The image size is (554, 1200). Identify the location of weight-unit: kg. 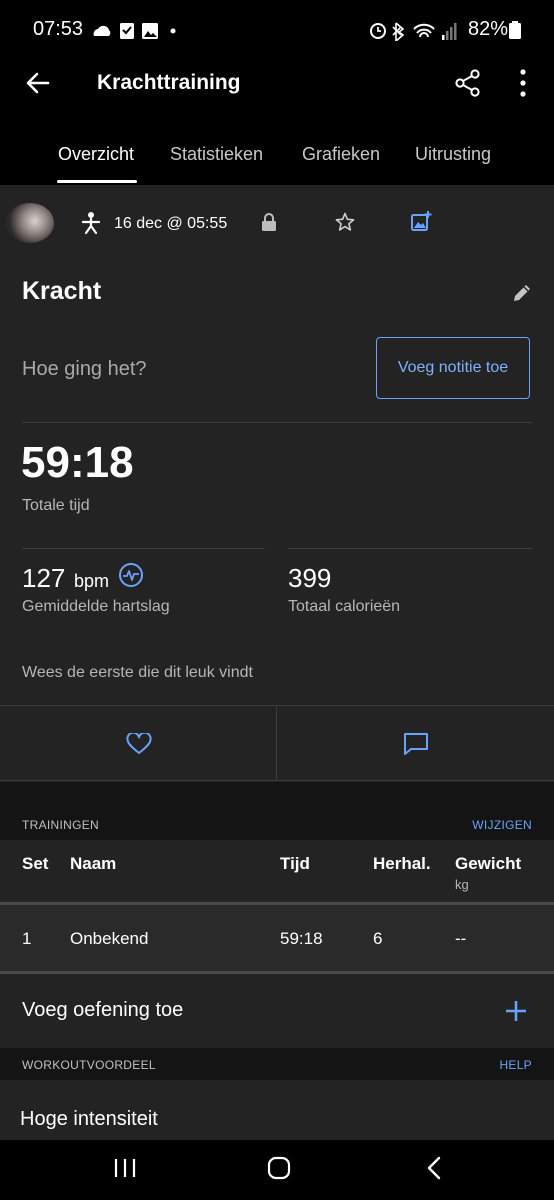
(462, 884).